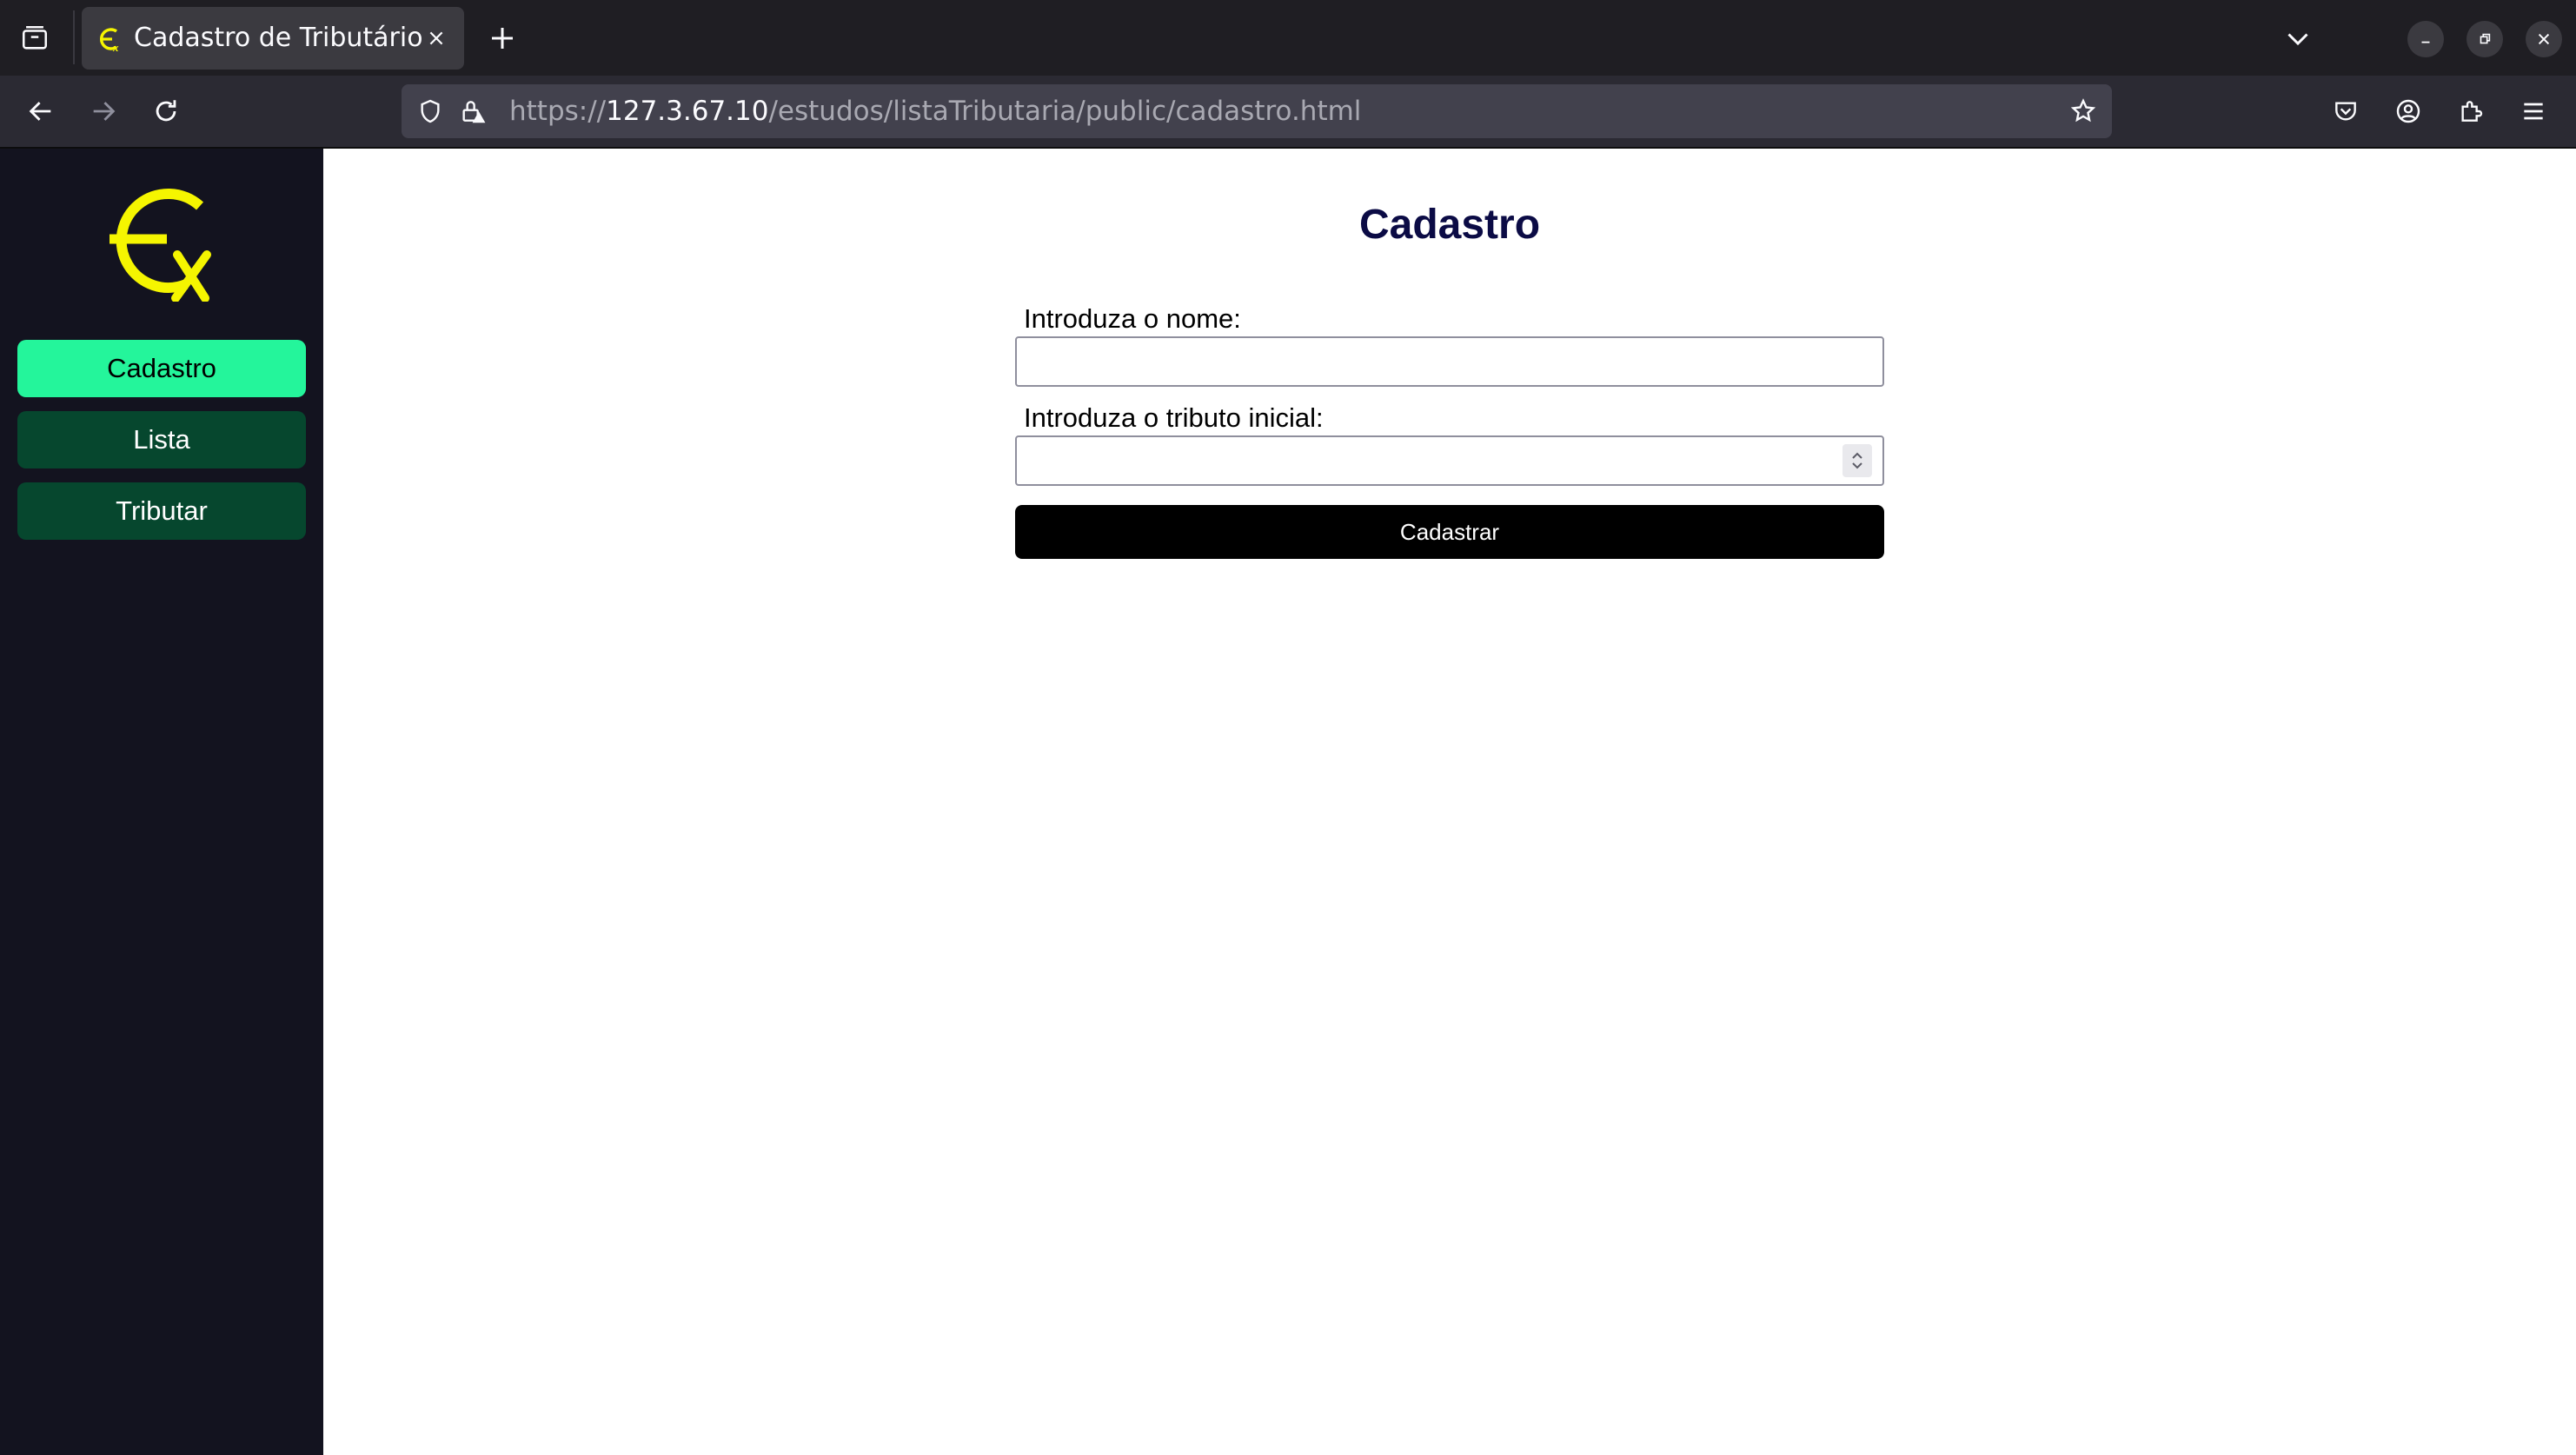 The image size is (2576, 1455). I want to click on number-spinner, so click(1857, 460).